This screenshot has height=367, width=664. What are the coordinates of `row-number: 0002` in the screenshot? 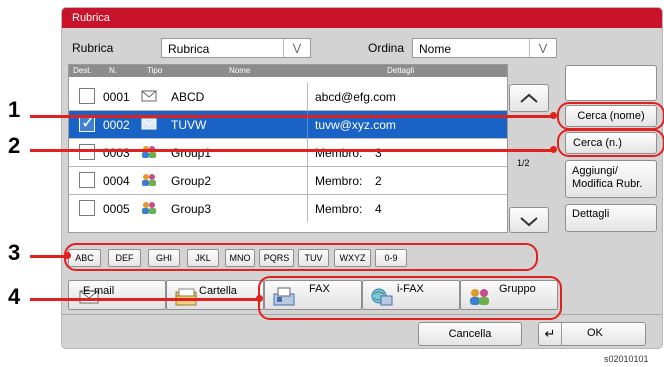 It's located at (116, 125).